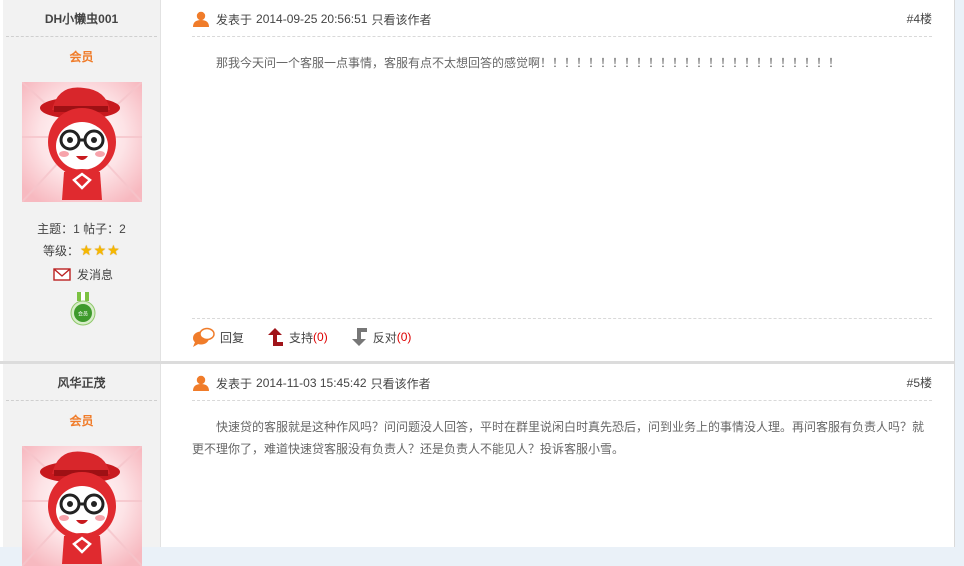 This screenshot has height=566, width=964. I want to click on post-datetime: 2014-11-03 15:45:42, so click(311, 383).